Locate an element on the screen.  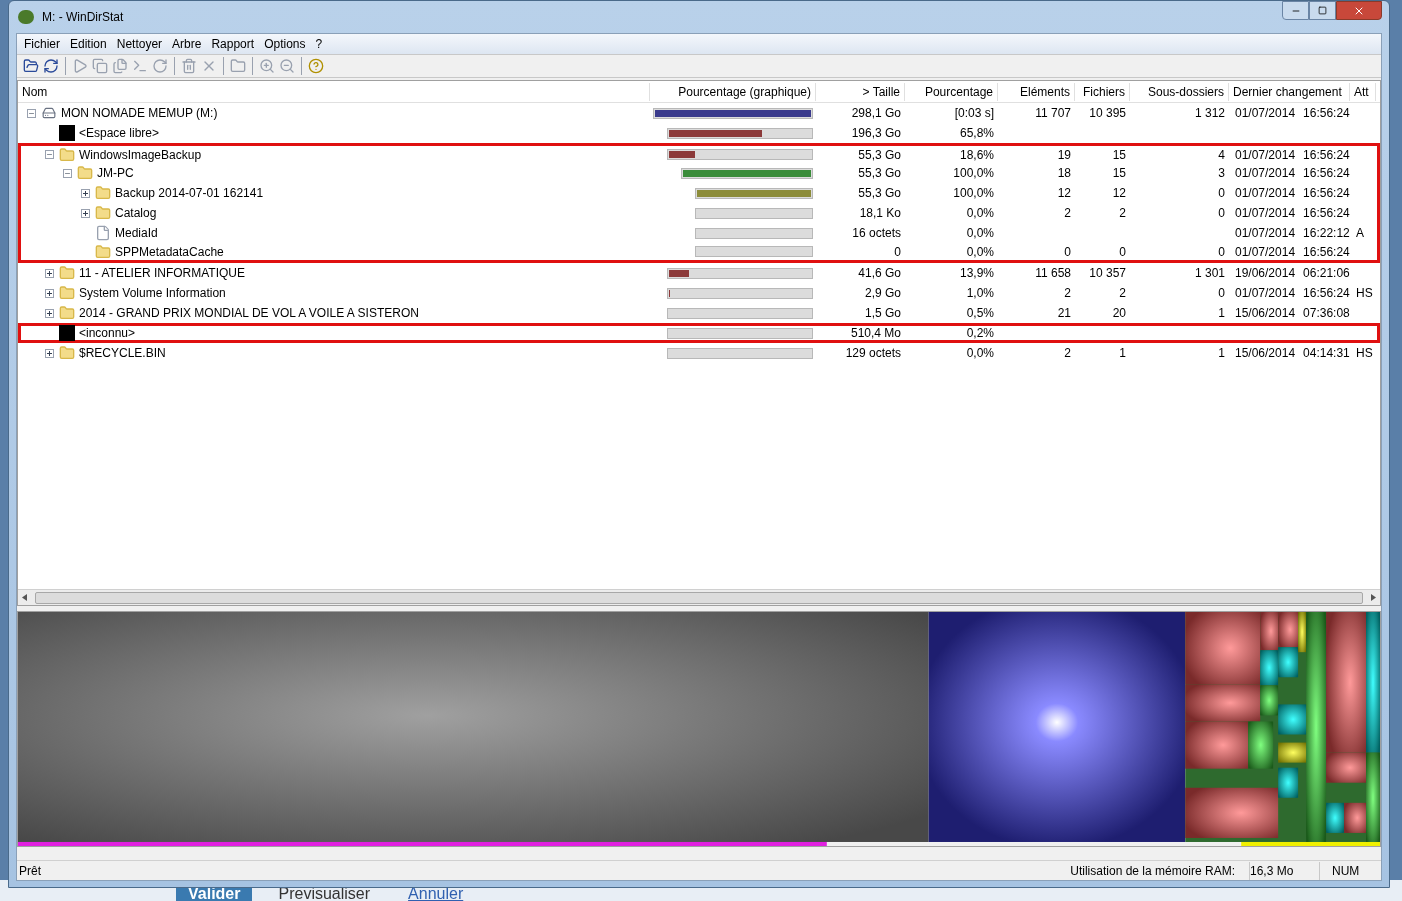
folder-open-icon is located at coordinates (31, 66).